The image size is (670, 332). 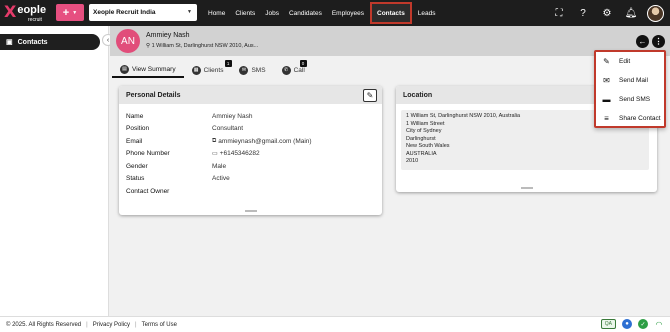 I want to click on nav-home: Home, so click(x=216, y=13).